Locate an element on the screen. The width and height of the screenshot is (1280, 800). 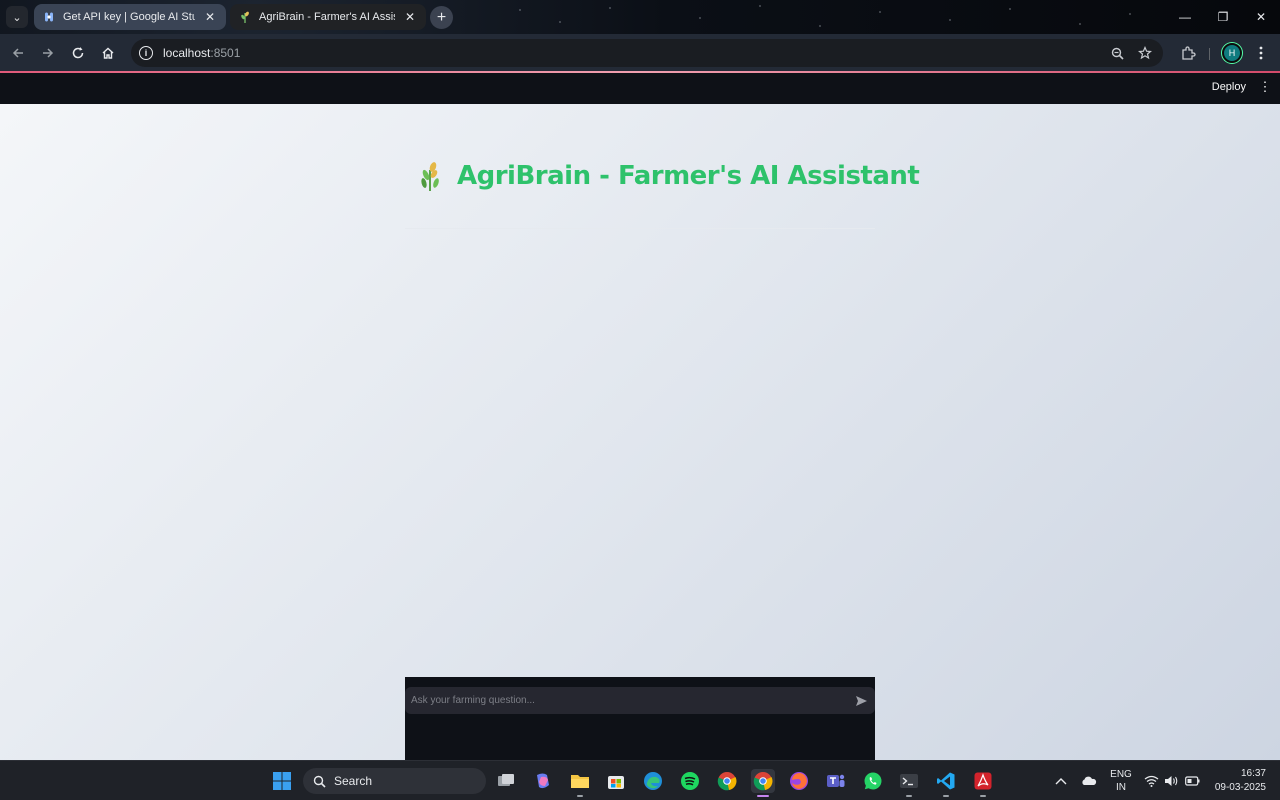
tab-title: Get API key | Google AI Studio is located at coordinates (129, 17).